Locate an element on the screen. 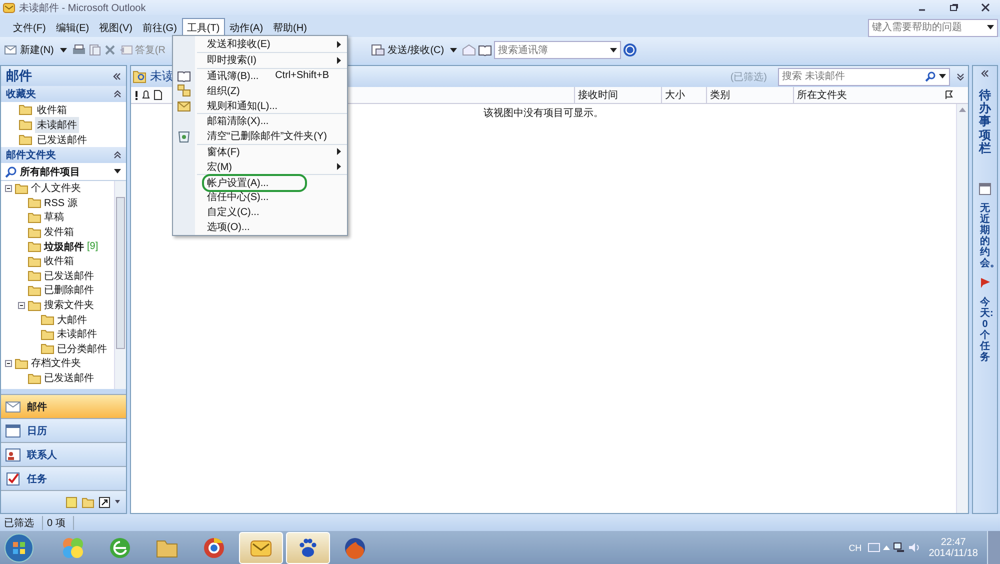 The image size is (1000, 564). start-button is located at coordinates (19, 547).